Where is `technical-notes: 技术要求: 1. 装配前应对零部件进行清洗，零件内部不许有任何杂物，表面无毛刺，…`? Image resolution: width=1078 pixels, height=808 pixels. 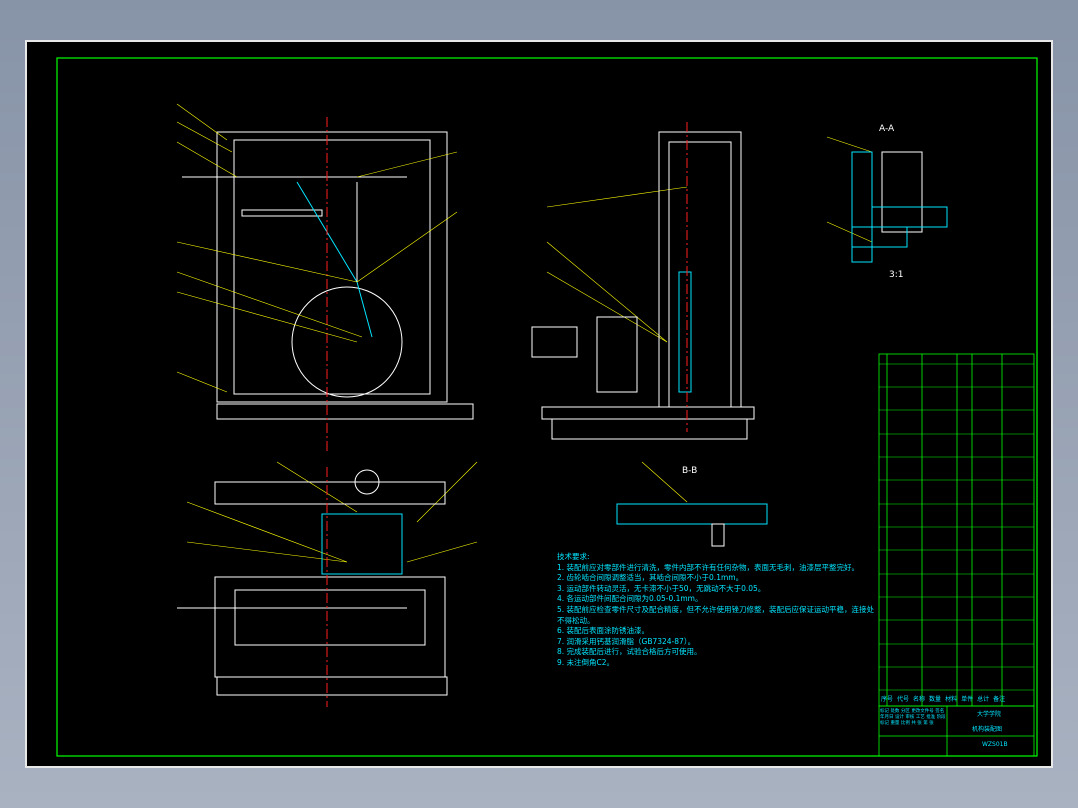
technical-notes: 技术要求: 1. 装配前应对零部件进行清洗，零件内部不许有任何杂物，表面无毛刺，… is located at coordinates (715, 610).